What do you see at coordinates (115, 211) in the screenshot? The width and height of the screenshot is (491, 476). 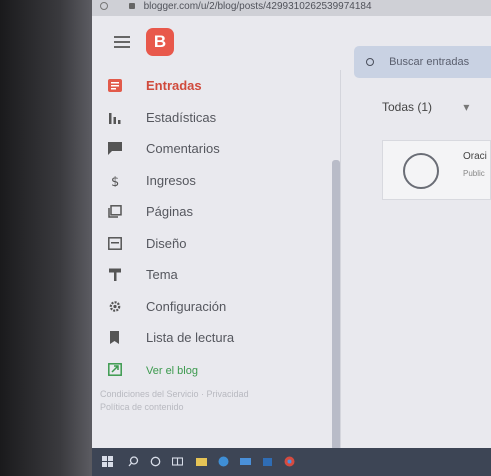 I see `pages-icon` at bounding box center [115, 211].